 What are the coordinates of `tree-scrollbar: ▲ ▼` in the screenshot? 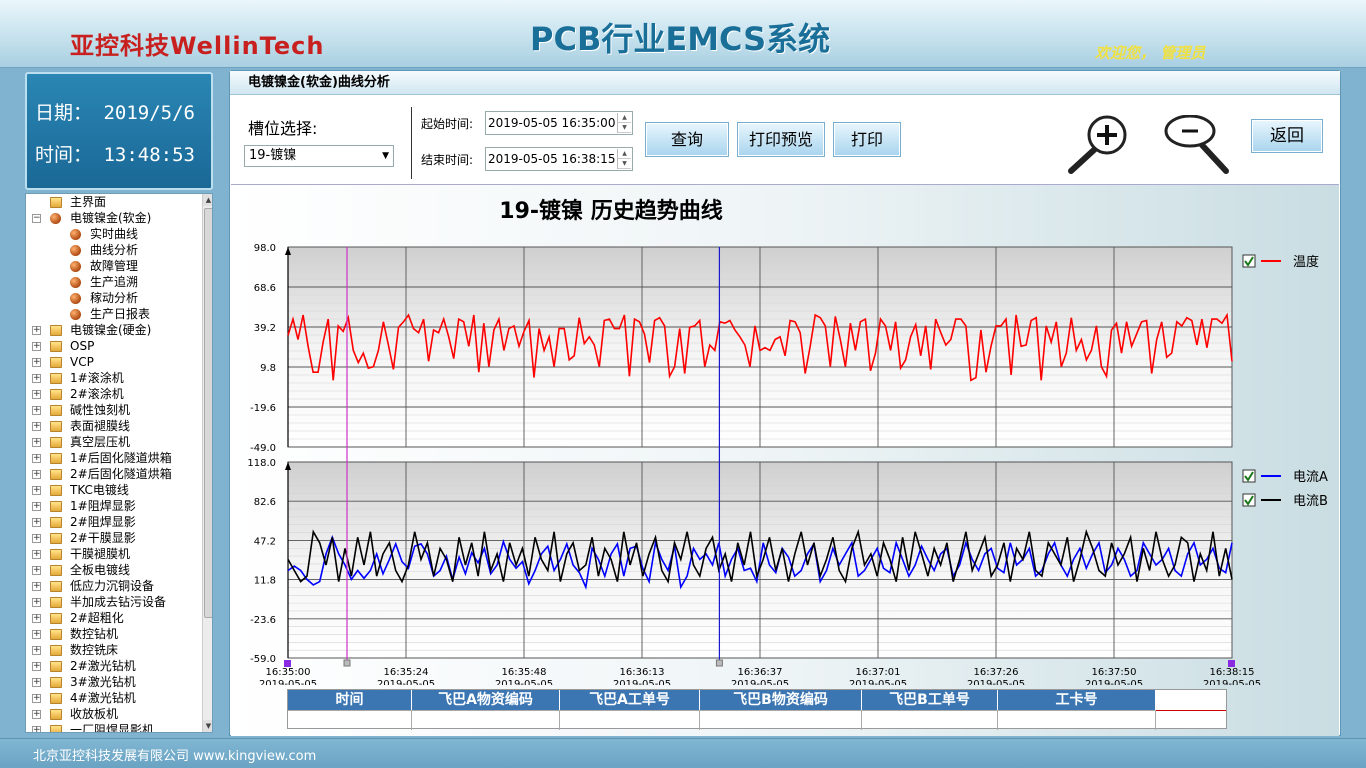 It's located at (207, 463).